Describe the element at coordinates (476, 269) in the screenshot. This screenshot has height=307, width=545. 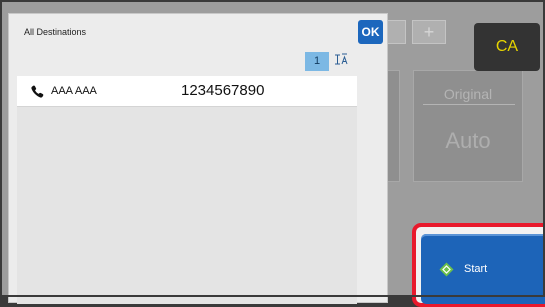
I see `start-label: Start` at that location.